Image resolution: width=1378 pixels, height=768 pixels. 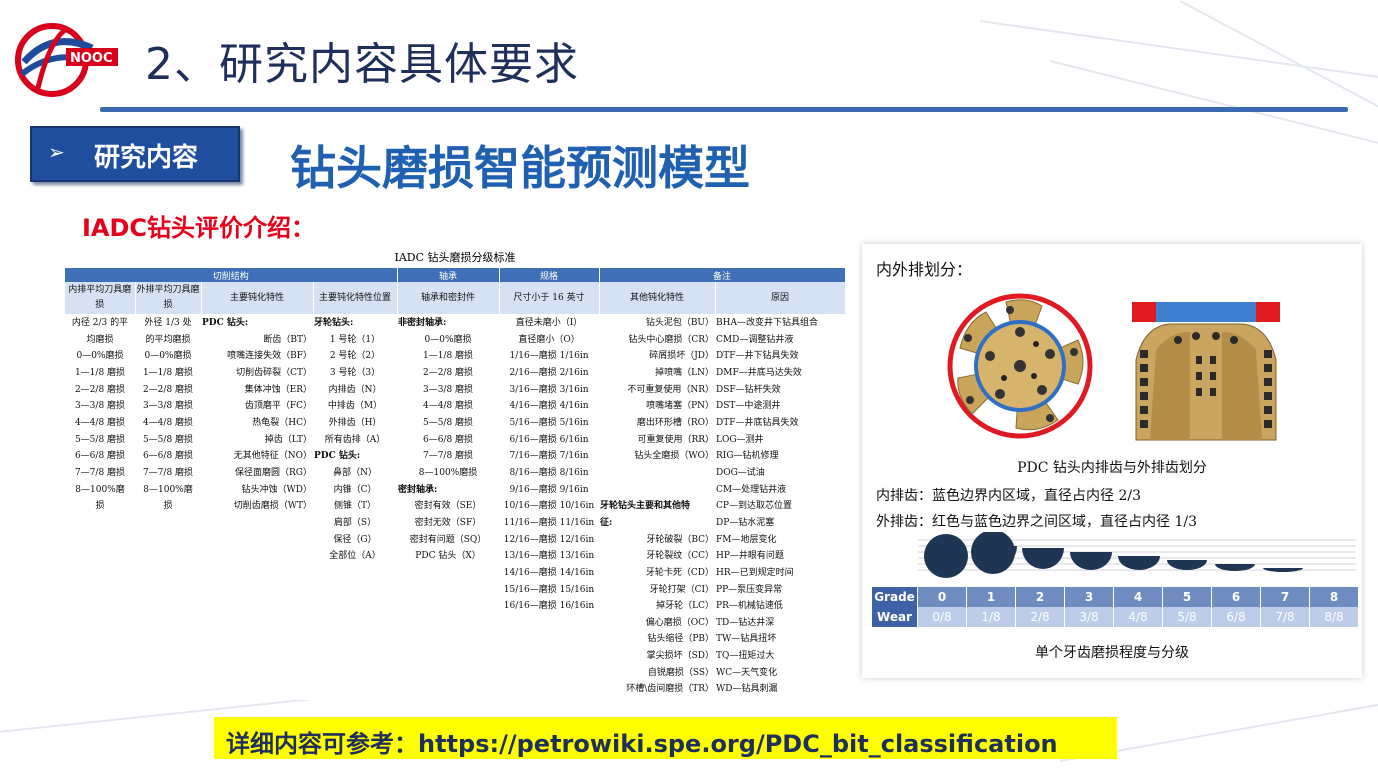 I want to click on table-cell-line: 7—7/8 磨损, so click(x=100, y=472).